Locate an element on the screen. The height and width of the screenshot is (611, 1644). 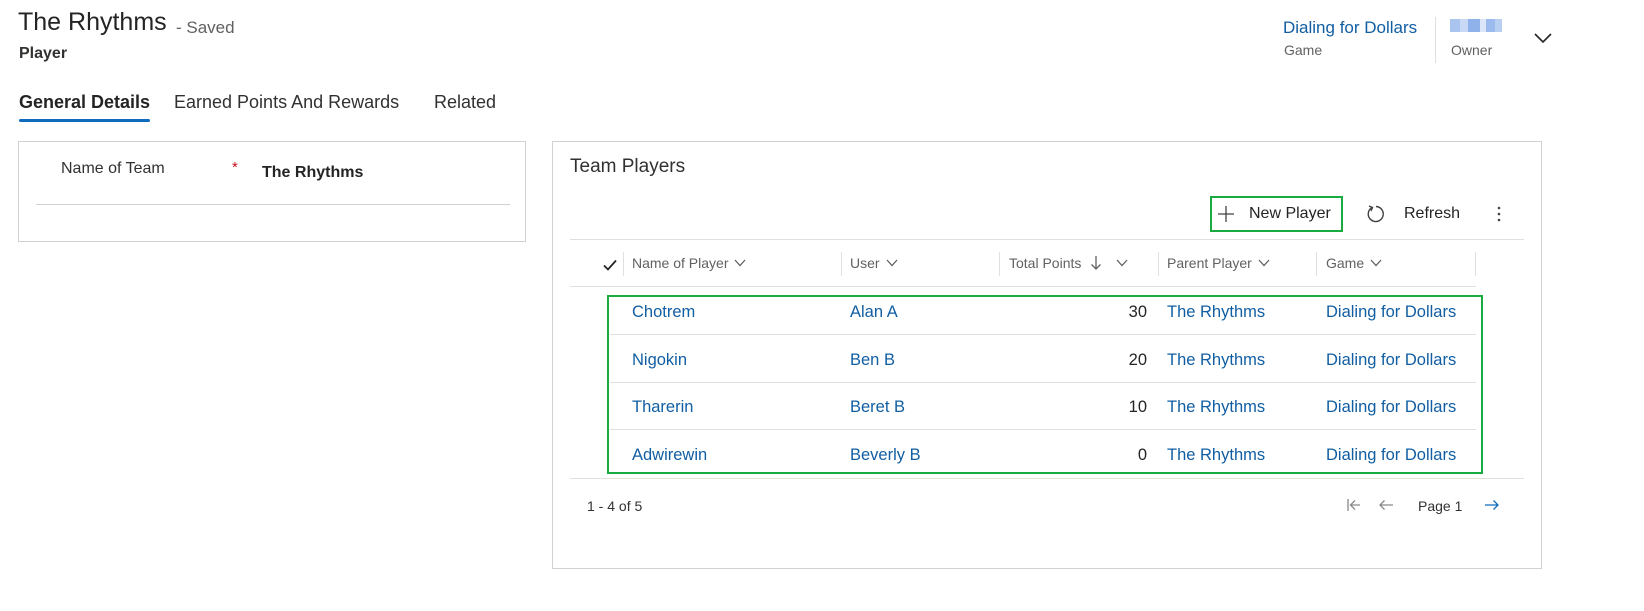
tab-earned-points-and-rewards: Earned Points And Rewards is located at coordinates (286, 102).